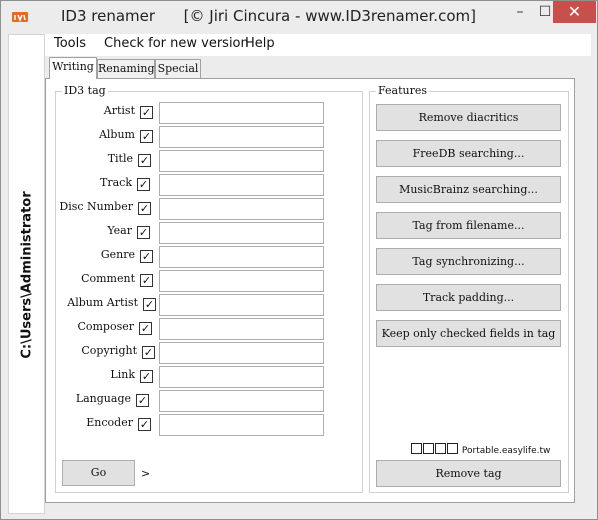  I want to click on id3-renamer-logo-icon, so click(20, 17).